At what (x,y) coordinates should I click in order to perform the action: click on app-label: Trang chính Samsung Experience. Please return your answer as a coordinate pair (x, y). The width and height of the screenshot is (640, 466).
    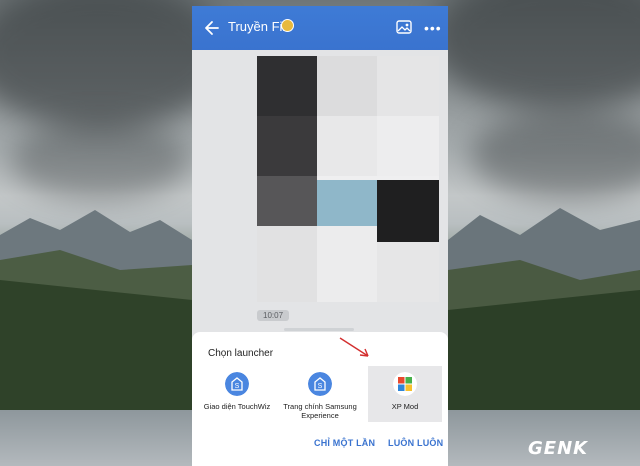
    Looking at the image, I should click on (320, 411).